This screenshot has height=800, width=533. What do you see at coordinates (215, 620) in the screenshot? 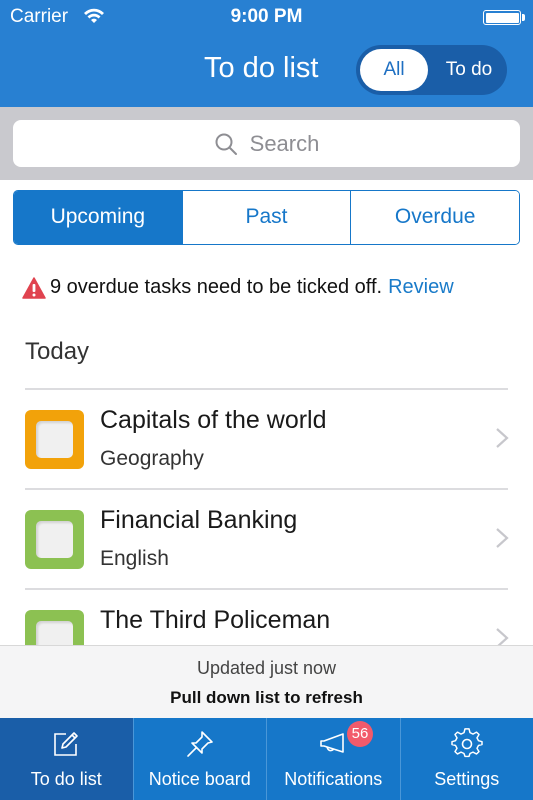
I see `task-title: The Third Policeman` at bounding box center [215, 620].